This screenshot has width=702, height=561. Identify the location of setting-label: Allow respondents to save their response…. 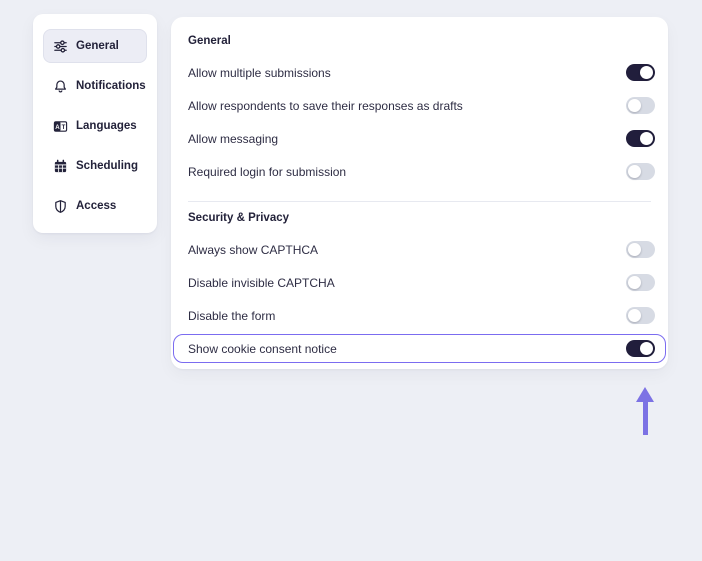
(325, 105).